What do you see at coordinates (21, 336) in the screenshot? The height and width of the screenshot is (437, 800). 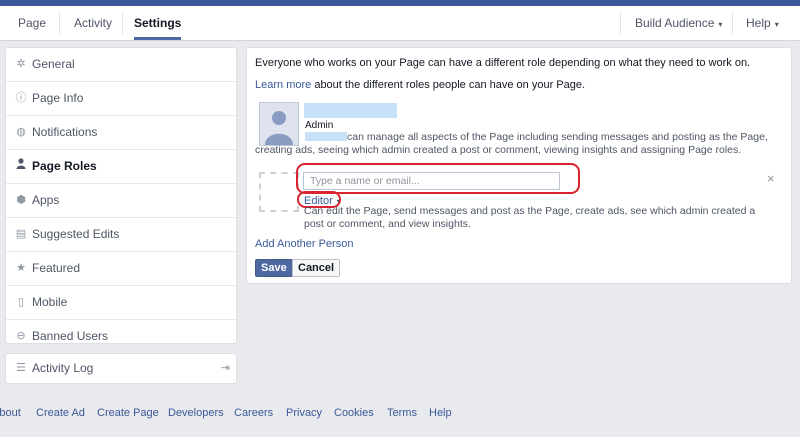 I see `ban-icon: ⊖` at bounding box center [21, 336].